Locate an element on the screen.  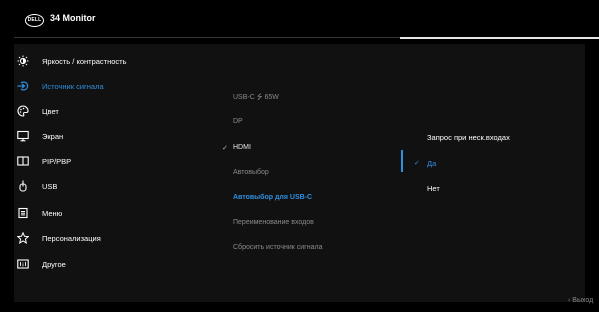
svg-text: i is located at coordinates (23, 265).